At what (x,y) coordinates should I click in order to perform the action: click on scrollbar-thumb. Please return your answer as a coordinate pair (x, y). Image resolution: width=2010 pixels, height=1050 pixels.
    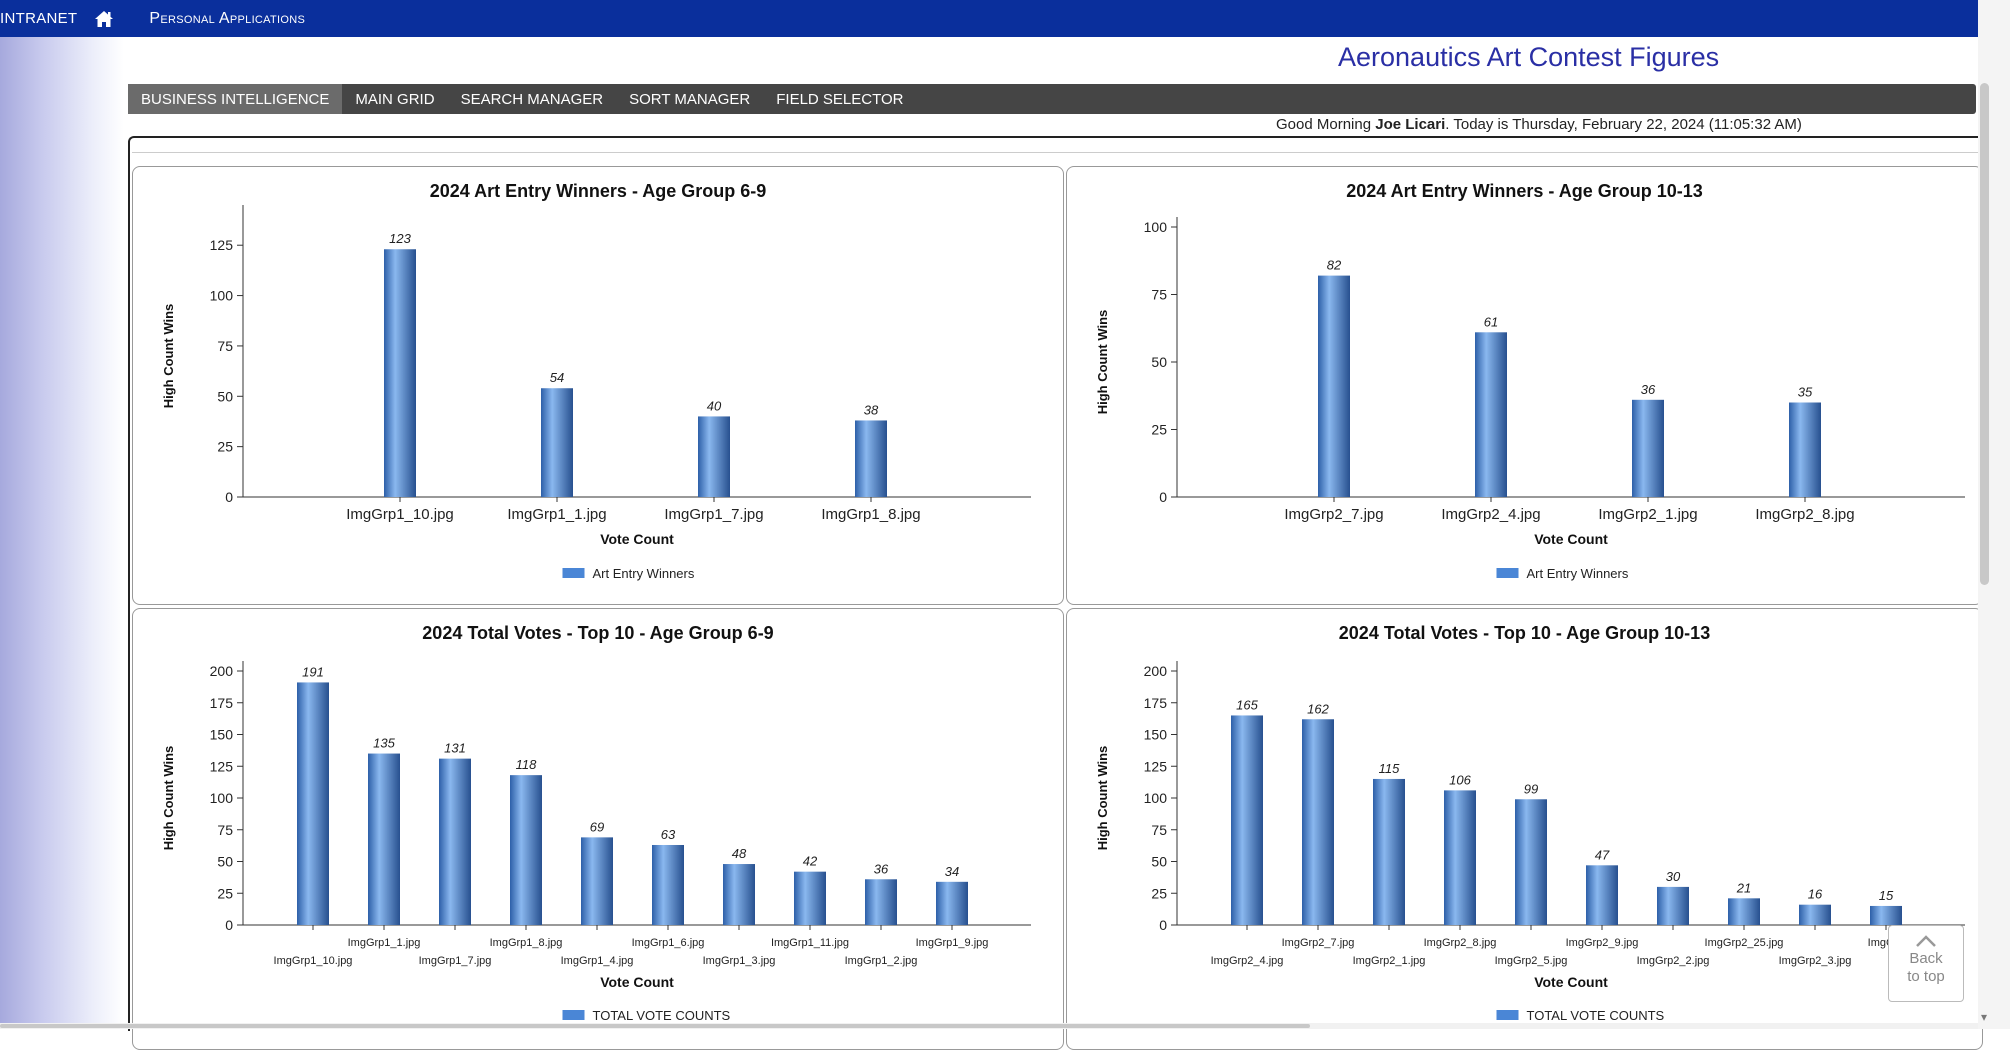
    Looking at the image, I should click on (1984, 334).